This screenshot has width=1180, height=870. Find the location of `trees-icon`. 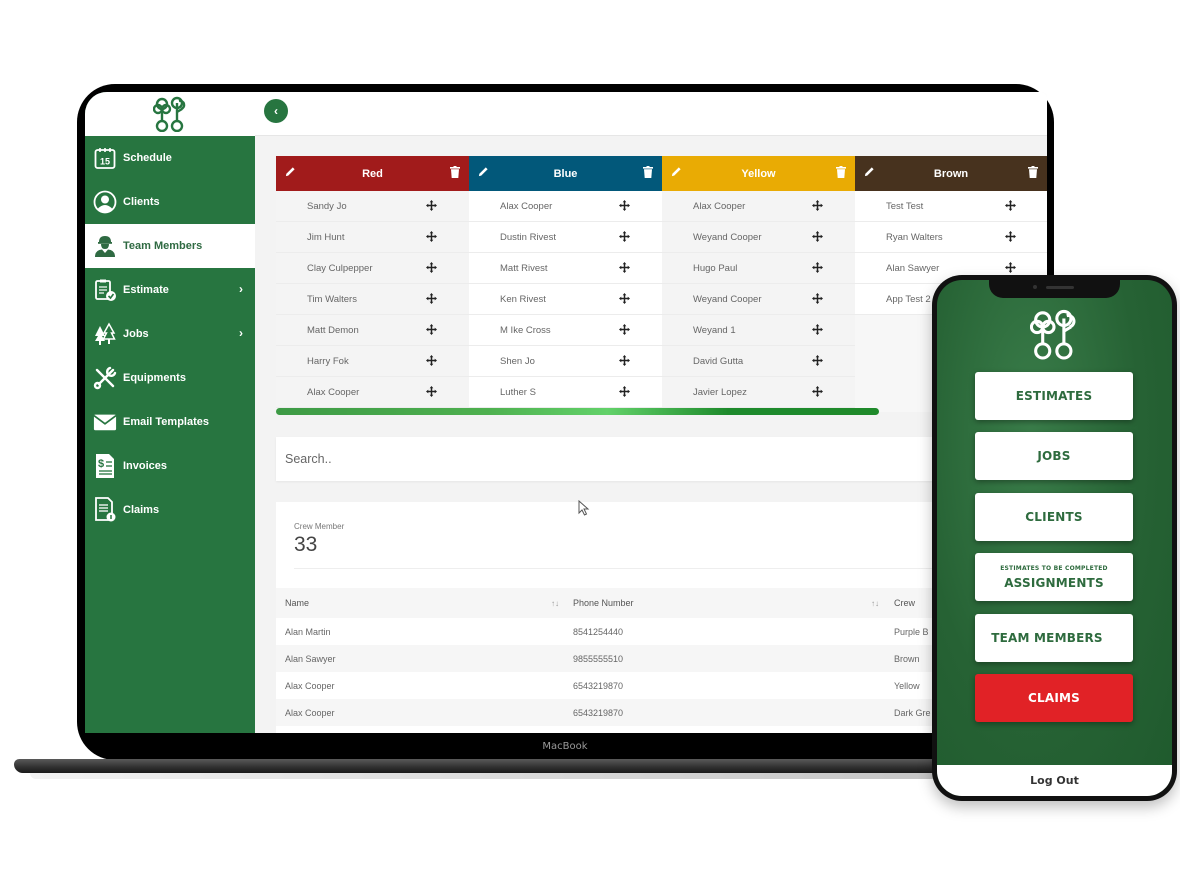

trees-icon is located at coordinates (105, 334).